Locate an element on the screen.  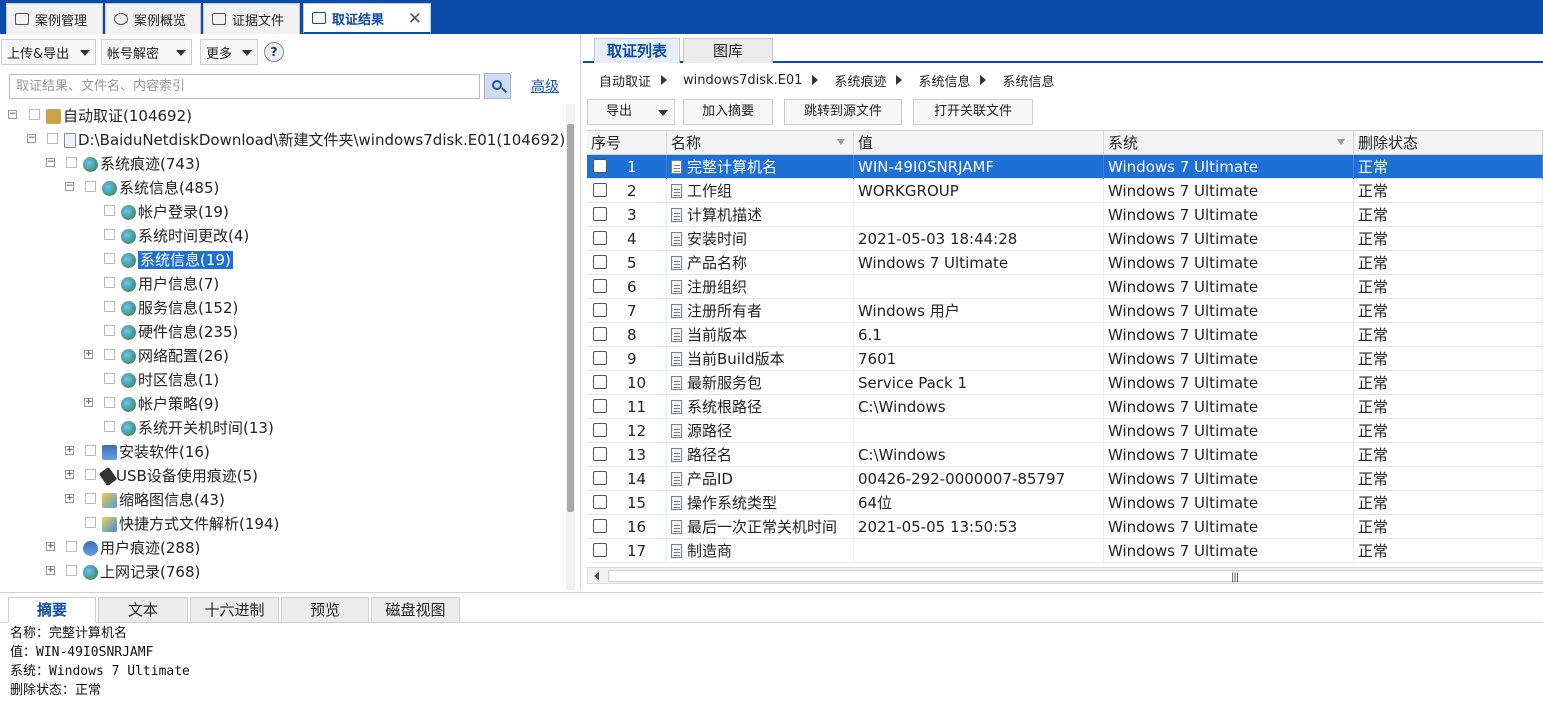
table-row: 15 操作系统类型 64位 Windows 7 Ultimate 正常 is located at coordinates (1065, 503).